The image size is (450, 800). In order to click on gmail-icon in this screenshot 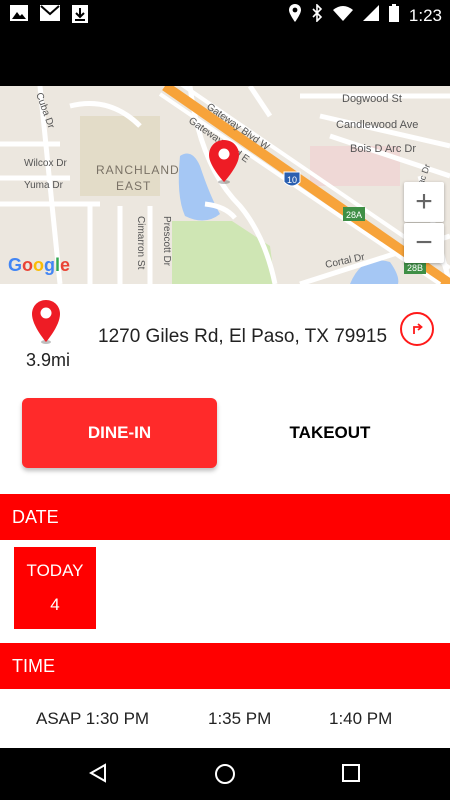, I will do `click(50, 16)`.